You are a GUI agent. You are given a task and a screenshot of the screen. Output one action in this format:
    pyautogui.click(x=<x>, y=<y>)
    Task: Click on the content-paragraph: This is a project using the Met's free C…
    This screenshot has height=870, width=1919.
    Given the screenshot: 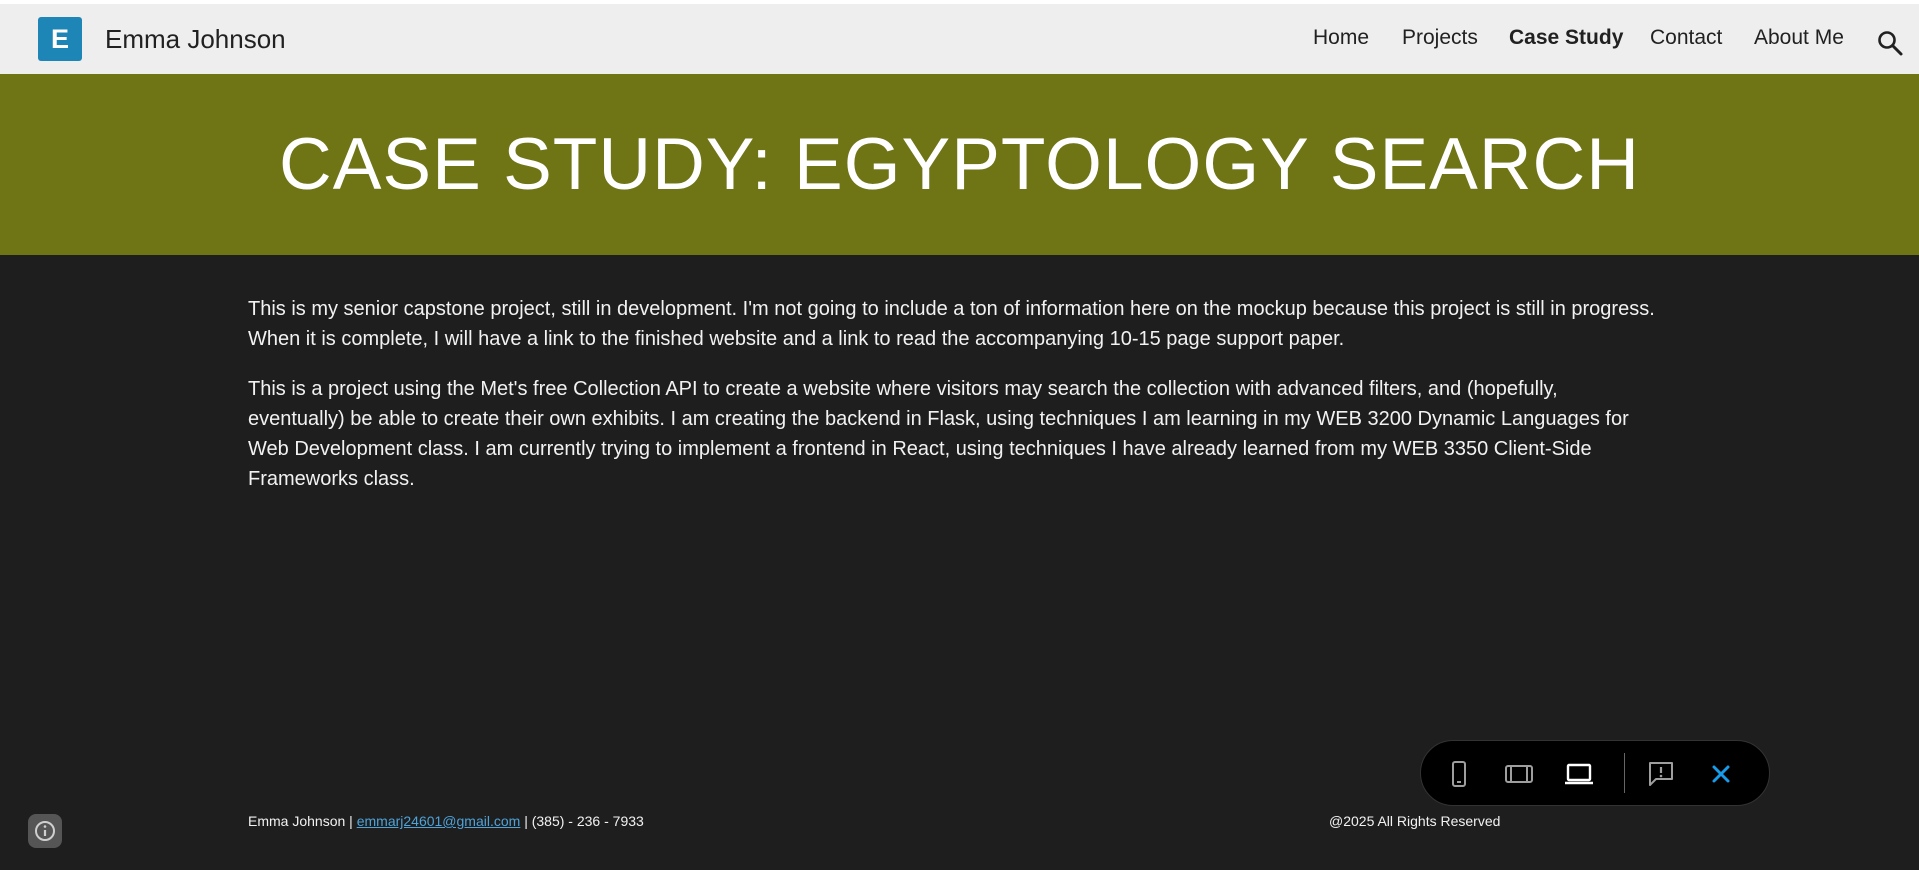 What is the action you would take?
    pyautogui.click(x=938, y=434)
    